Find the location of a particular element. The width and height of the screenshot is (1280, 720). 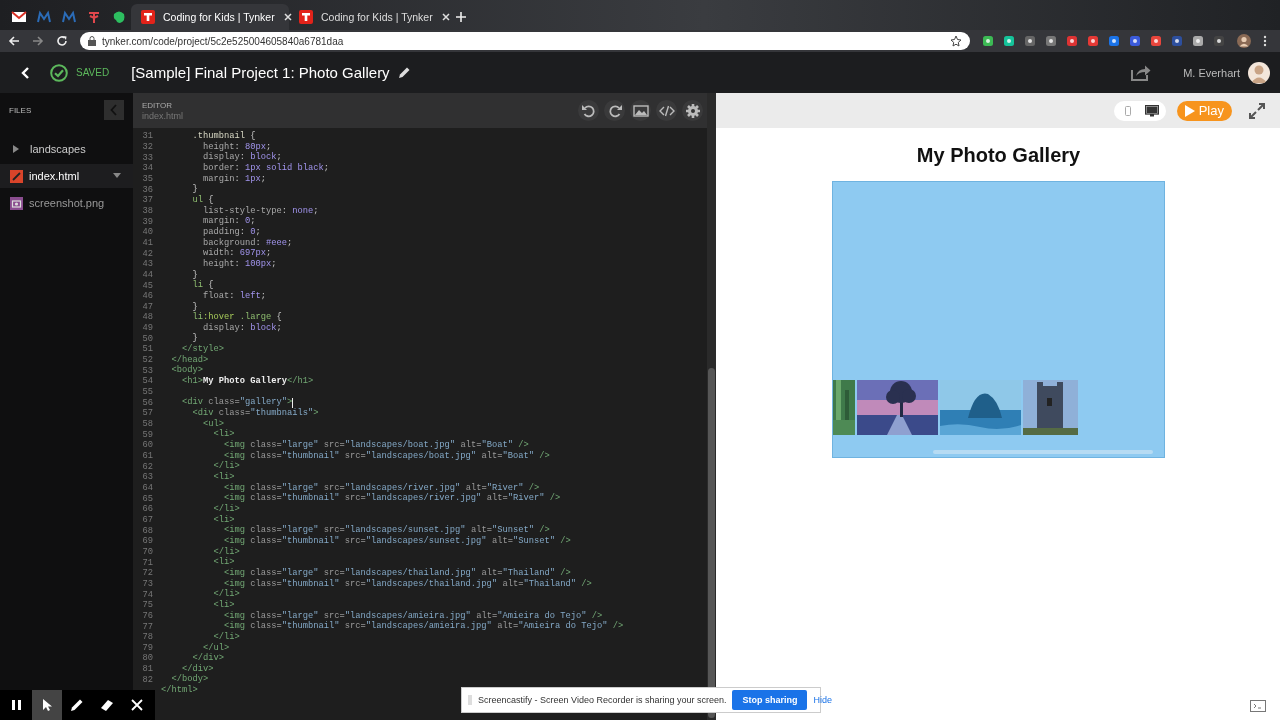

triangle-icon is located at coordinates (16, 149).